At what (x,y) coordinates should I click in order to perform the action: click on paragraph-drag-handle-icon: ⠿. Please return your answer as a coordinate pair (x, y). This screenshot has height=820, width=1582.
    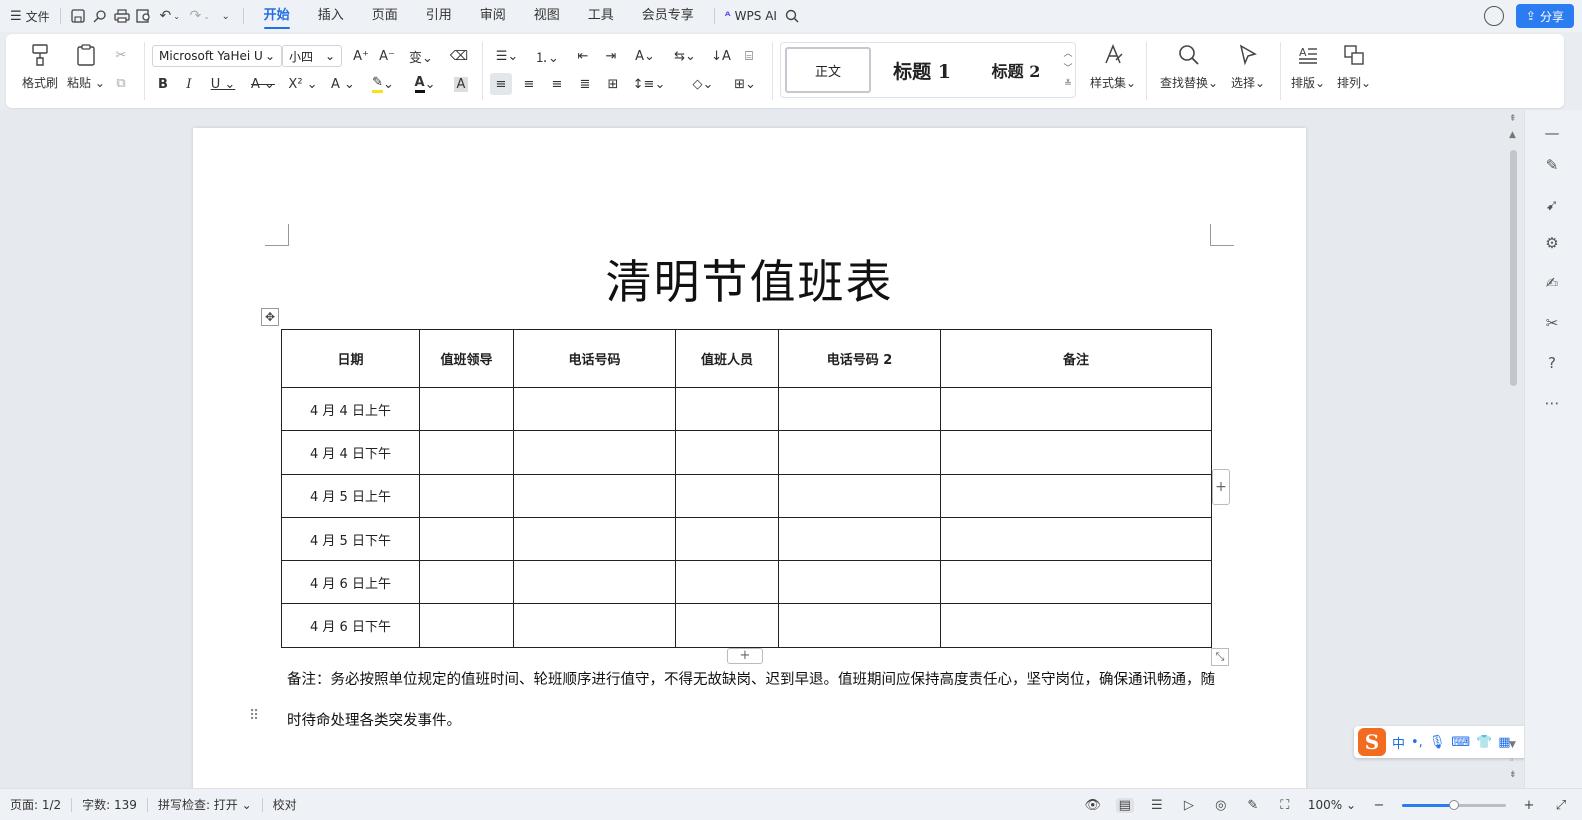
    Looking at the image, I should click on (254, 716).